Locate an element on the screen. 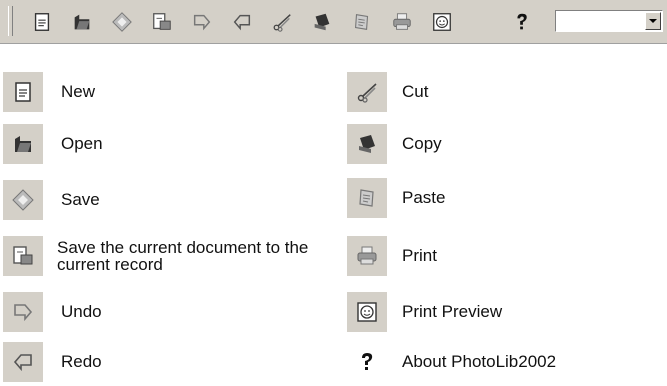 This screenshot has height=386, width=667. toolbar-grip is located at coordinates (10, 21).